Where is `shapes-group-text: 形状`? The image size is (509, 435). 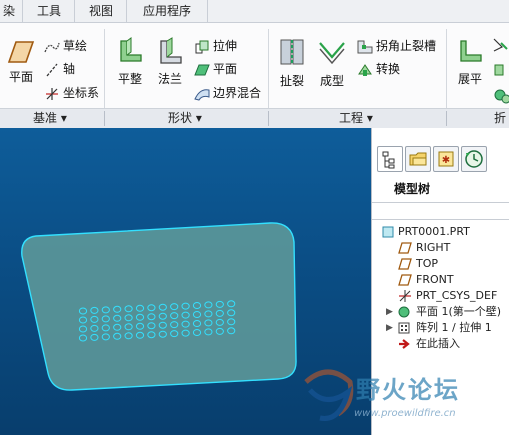 shapes-group-text: 形状 is located at coordinates (180, 118).